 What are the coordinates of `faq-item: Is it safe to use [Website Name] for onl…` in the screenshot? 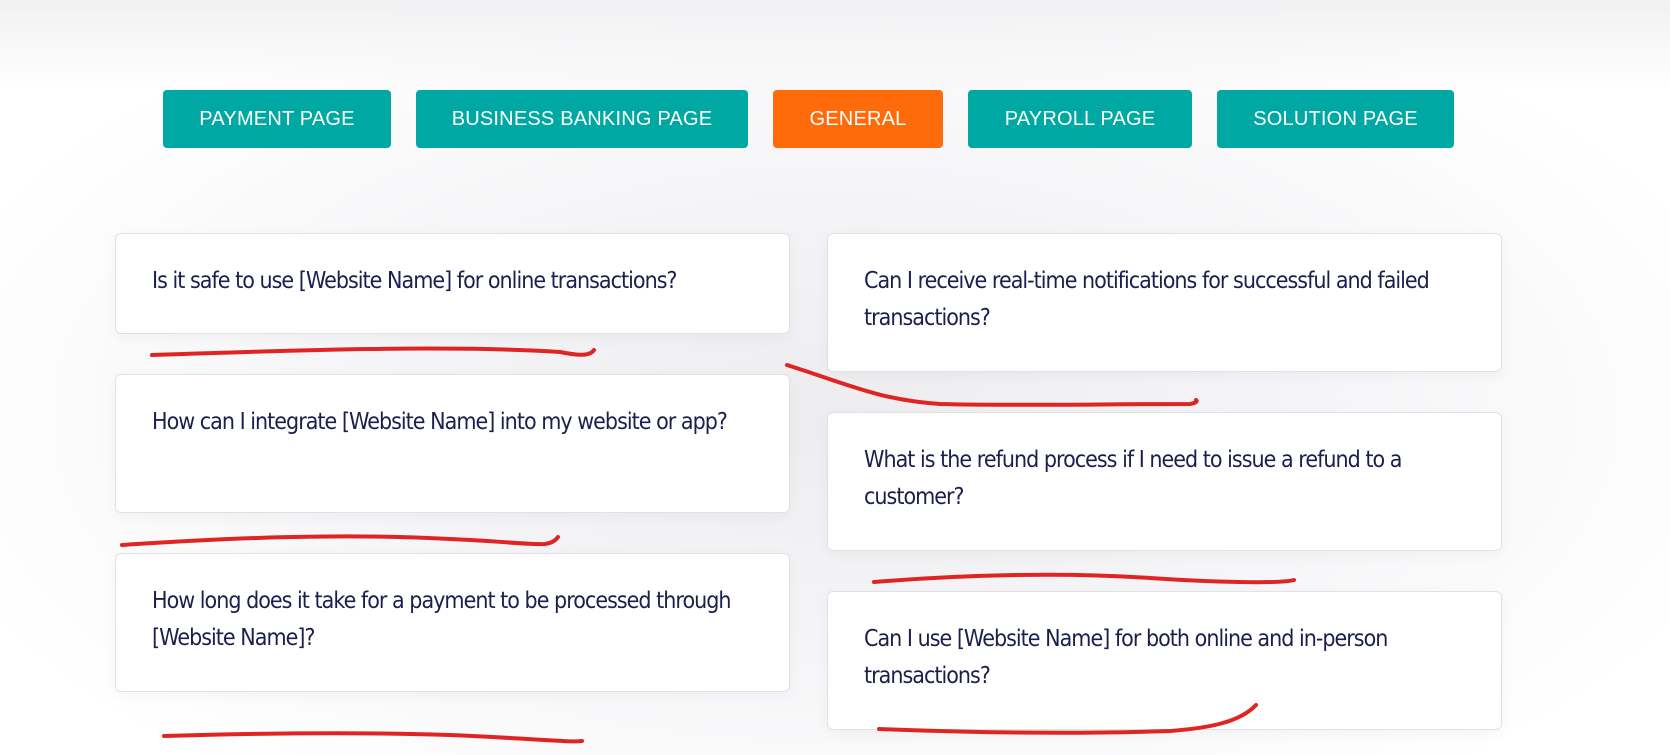 It's located at (452, 283).